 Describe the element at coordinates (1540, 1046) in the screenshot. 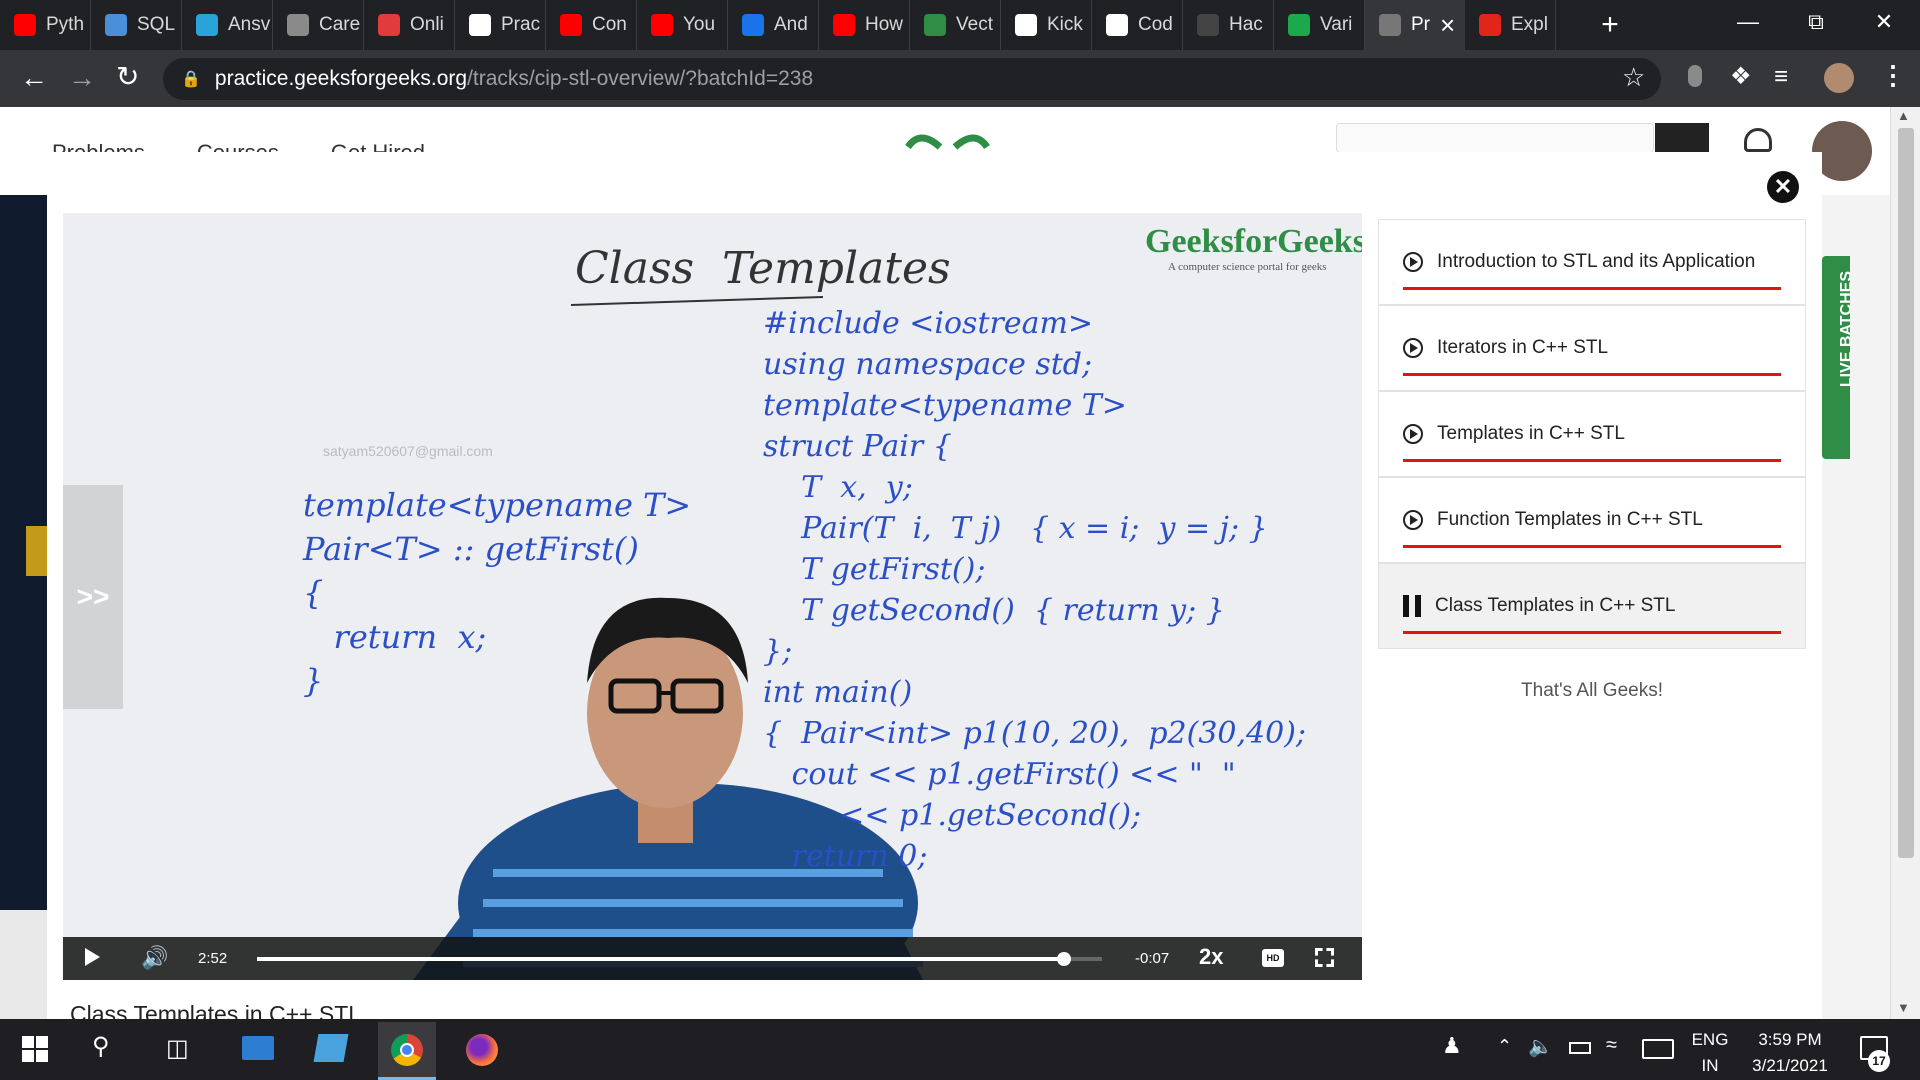

I see `speaker-icon: 🔈` at that location.